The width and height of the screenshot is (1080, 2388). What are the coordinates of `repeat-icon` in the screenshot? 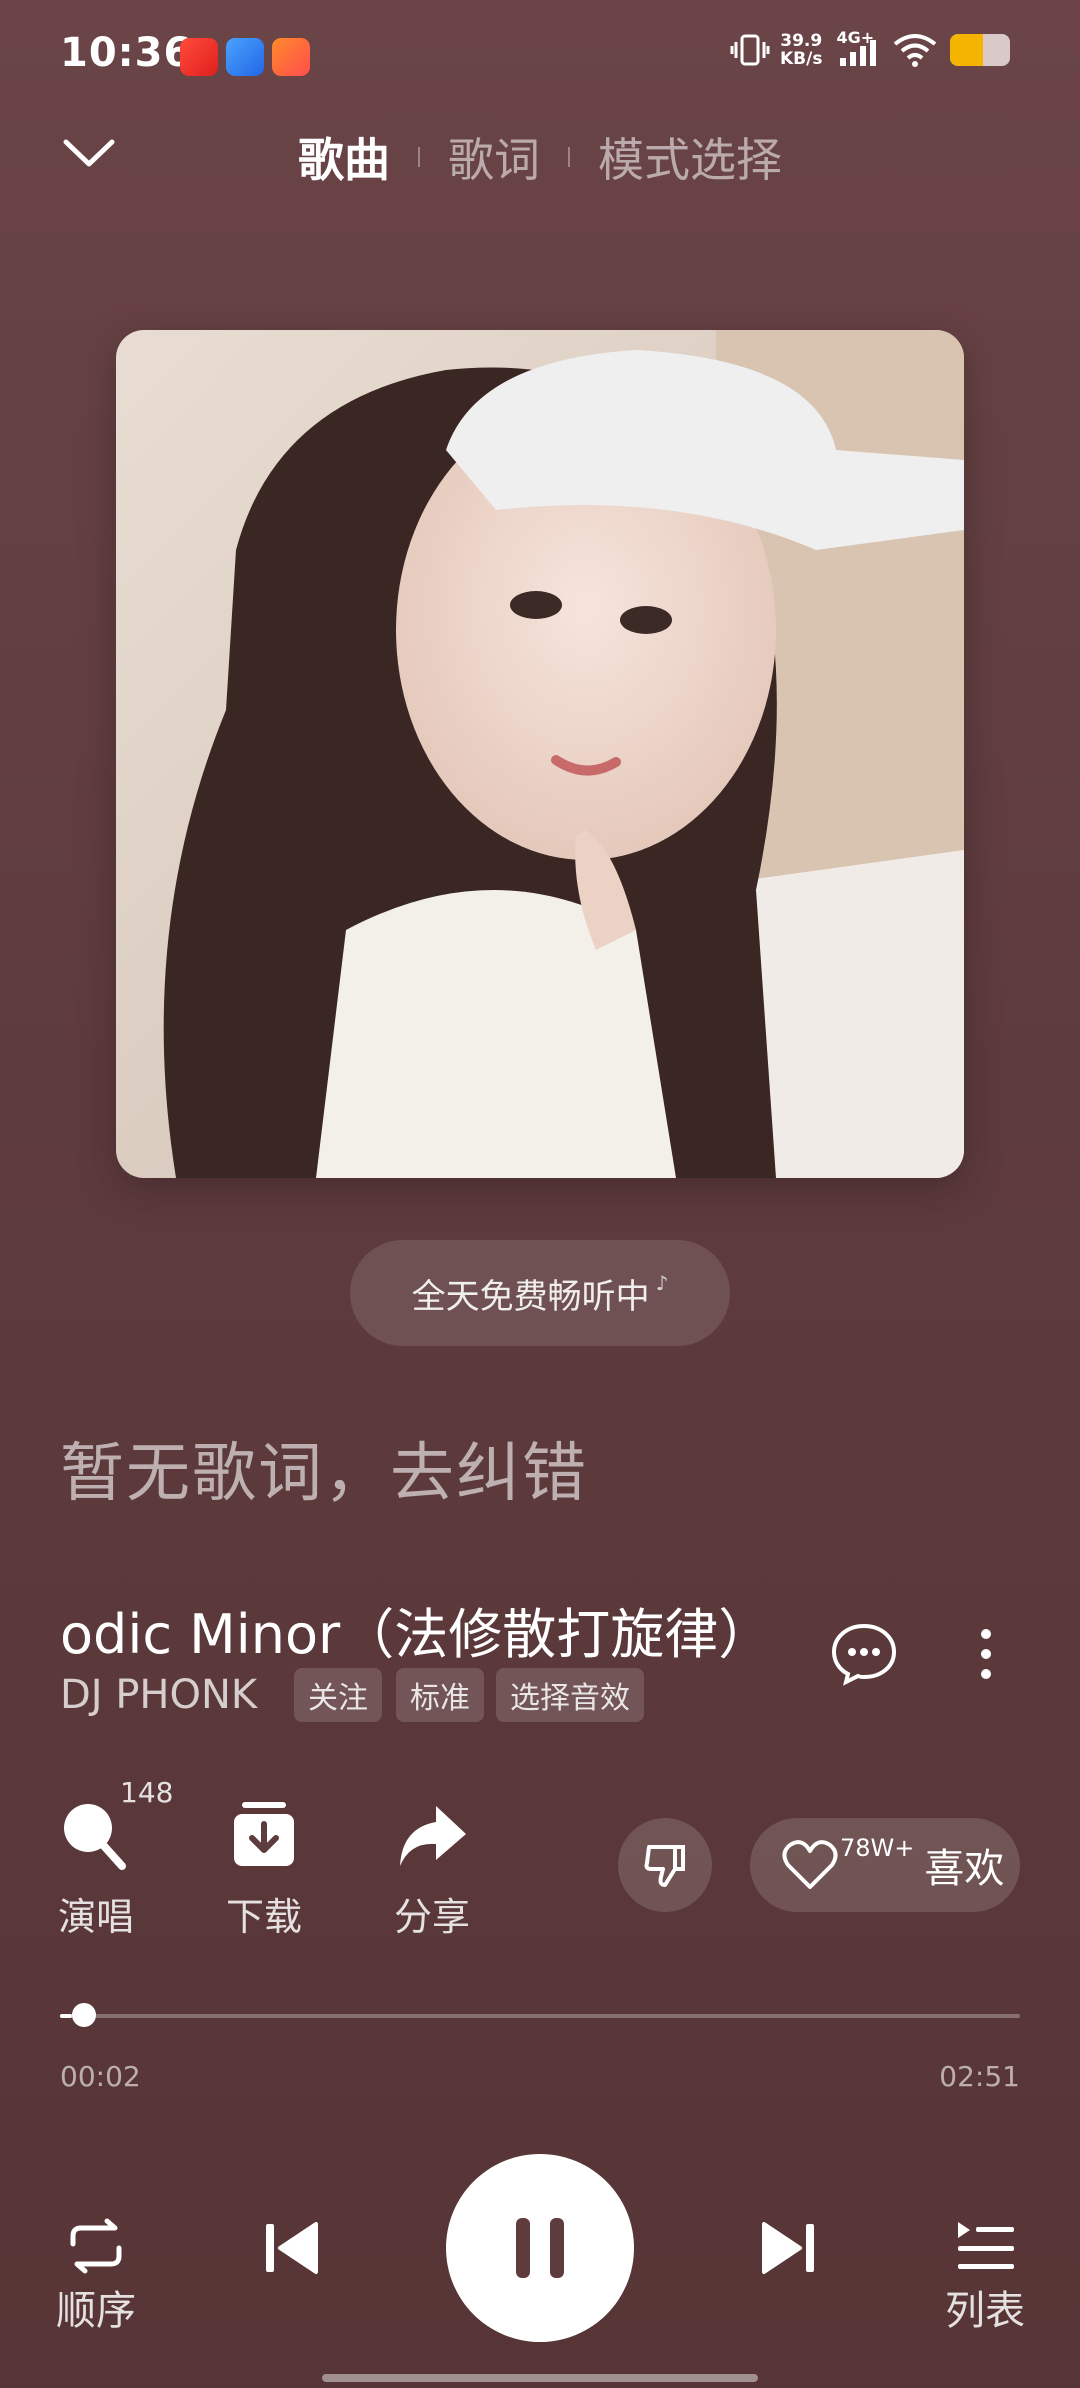 It's located at (96, 2246).